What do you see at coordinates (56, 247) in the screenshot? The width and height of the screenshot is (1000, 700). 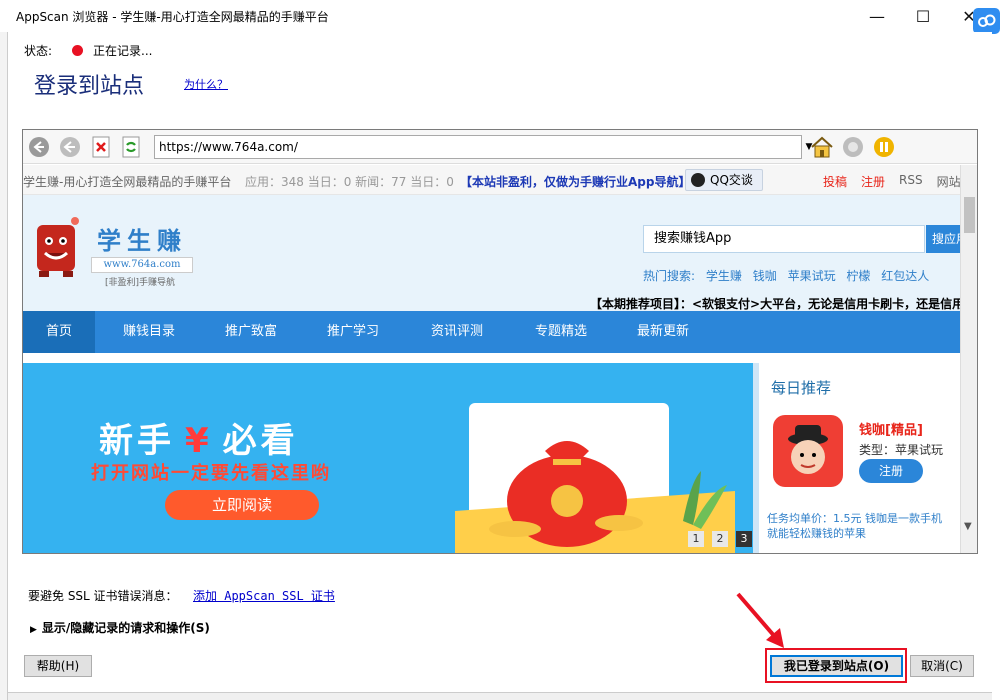 I see `mascot-logo-icon` at bounding box center [56, 247].